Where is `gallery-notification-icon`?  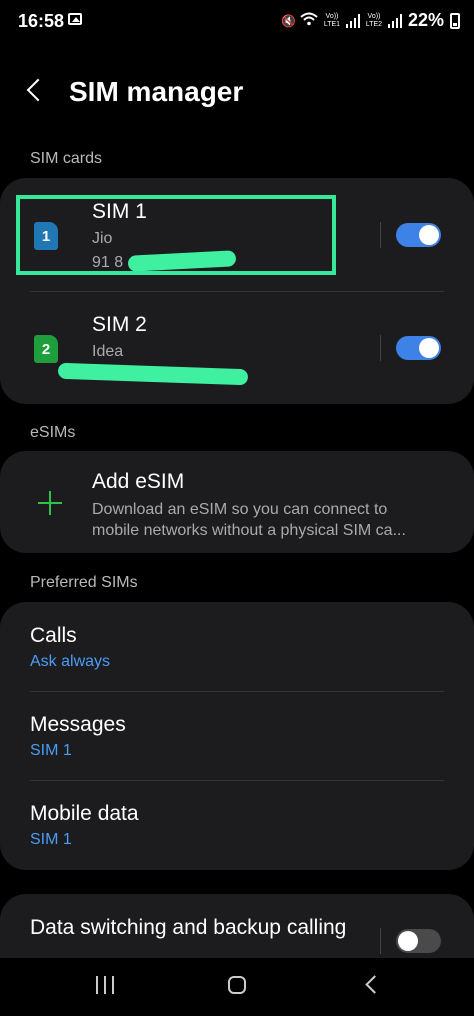
gallery-notification-icon is located at coordinates (75, 19).